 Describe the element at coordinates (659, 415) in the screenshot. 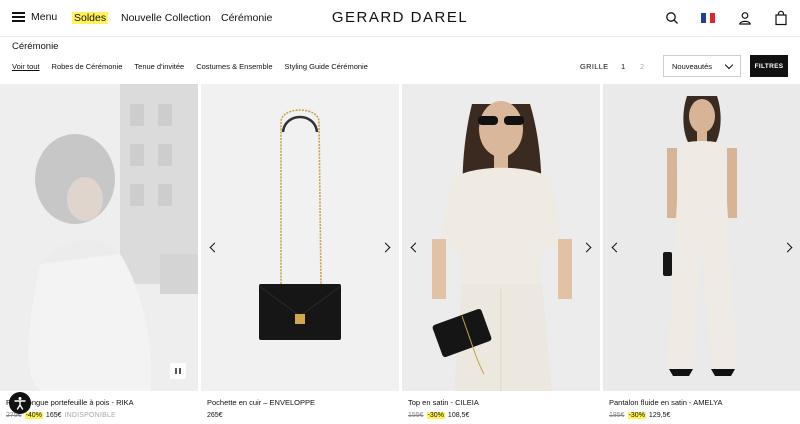

I see `price-current: 129,5€` at that location.